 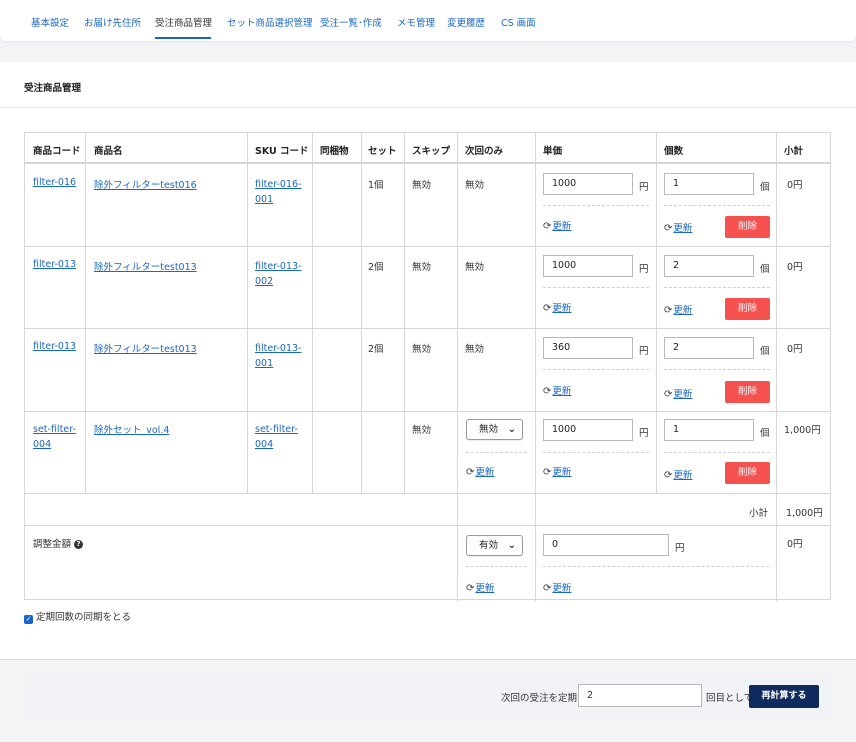 What do you see at coordinates (382, 151) in the screenshot?
I see `header-set: セット` at bounding box center [382, 151].